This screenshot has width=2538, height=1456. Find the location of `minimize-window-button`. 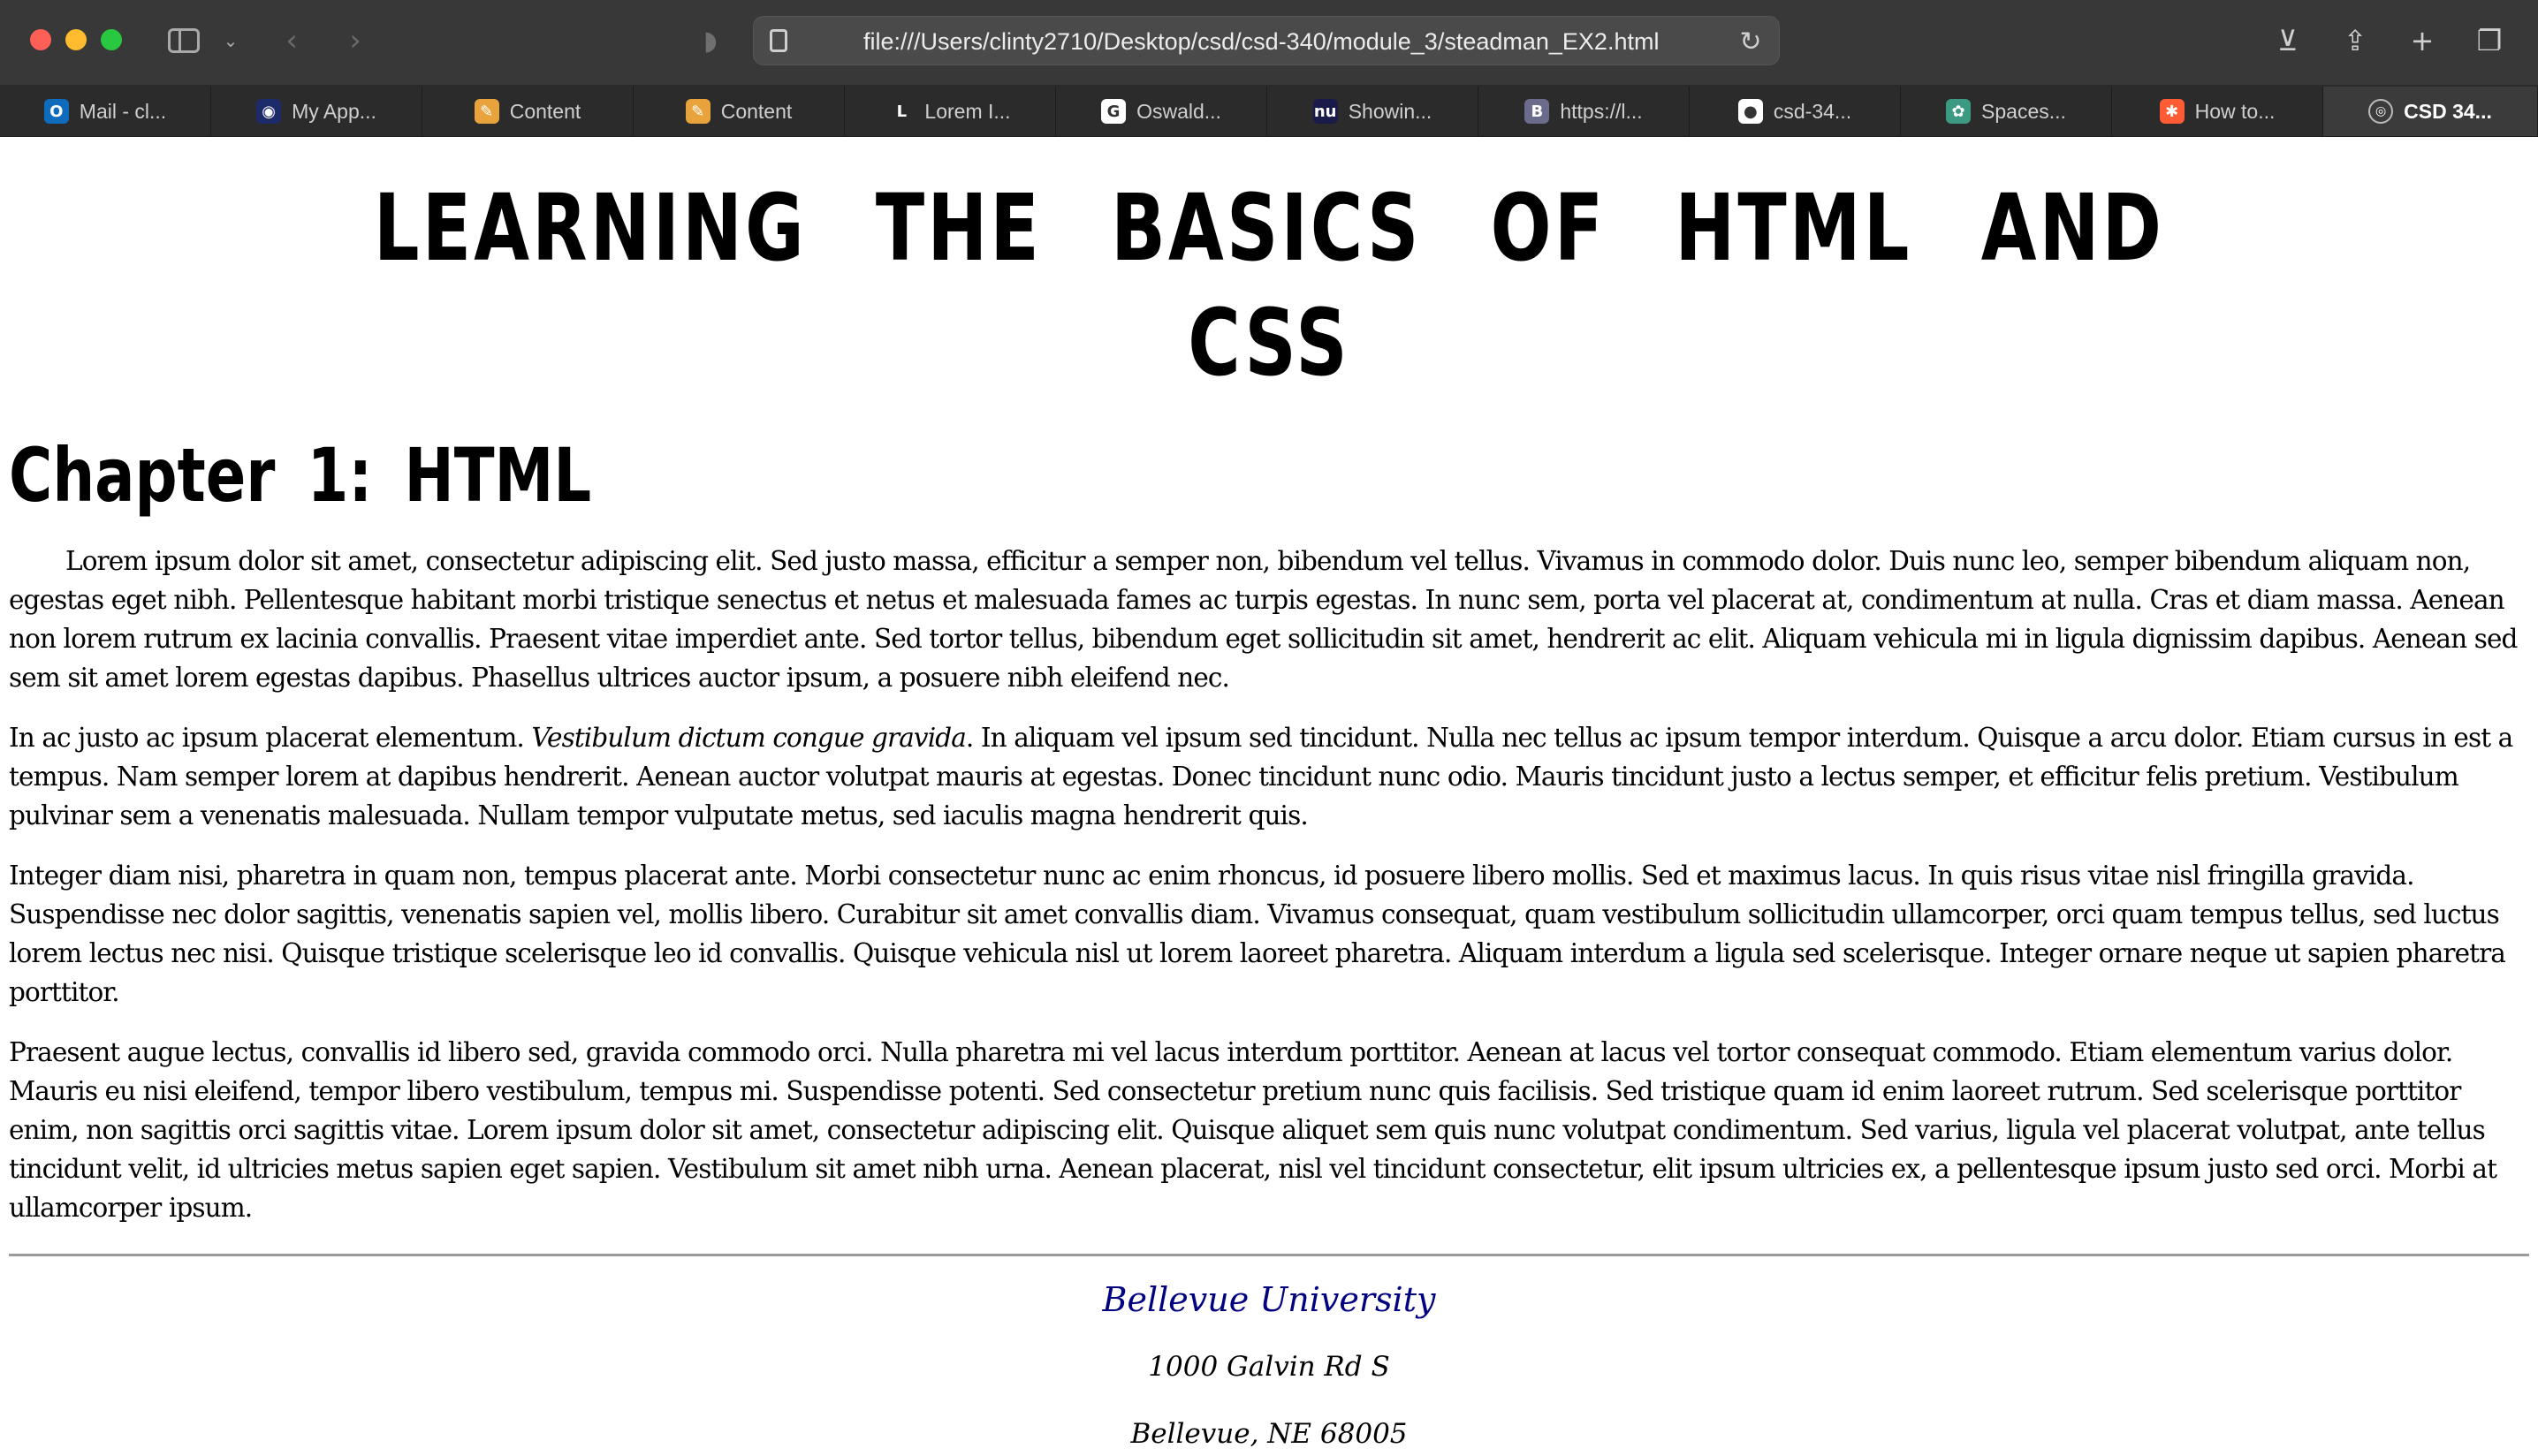

minimize-window-button is located at coordinates (76, 39).